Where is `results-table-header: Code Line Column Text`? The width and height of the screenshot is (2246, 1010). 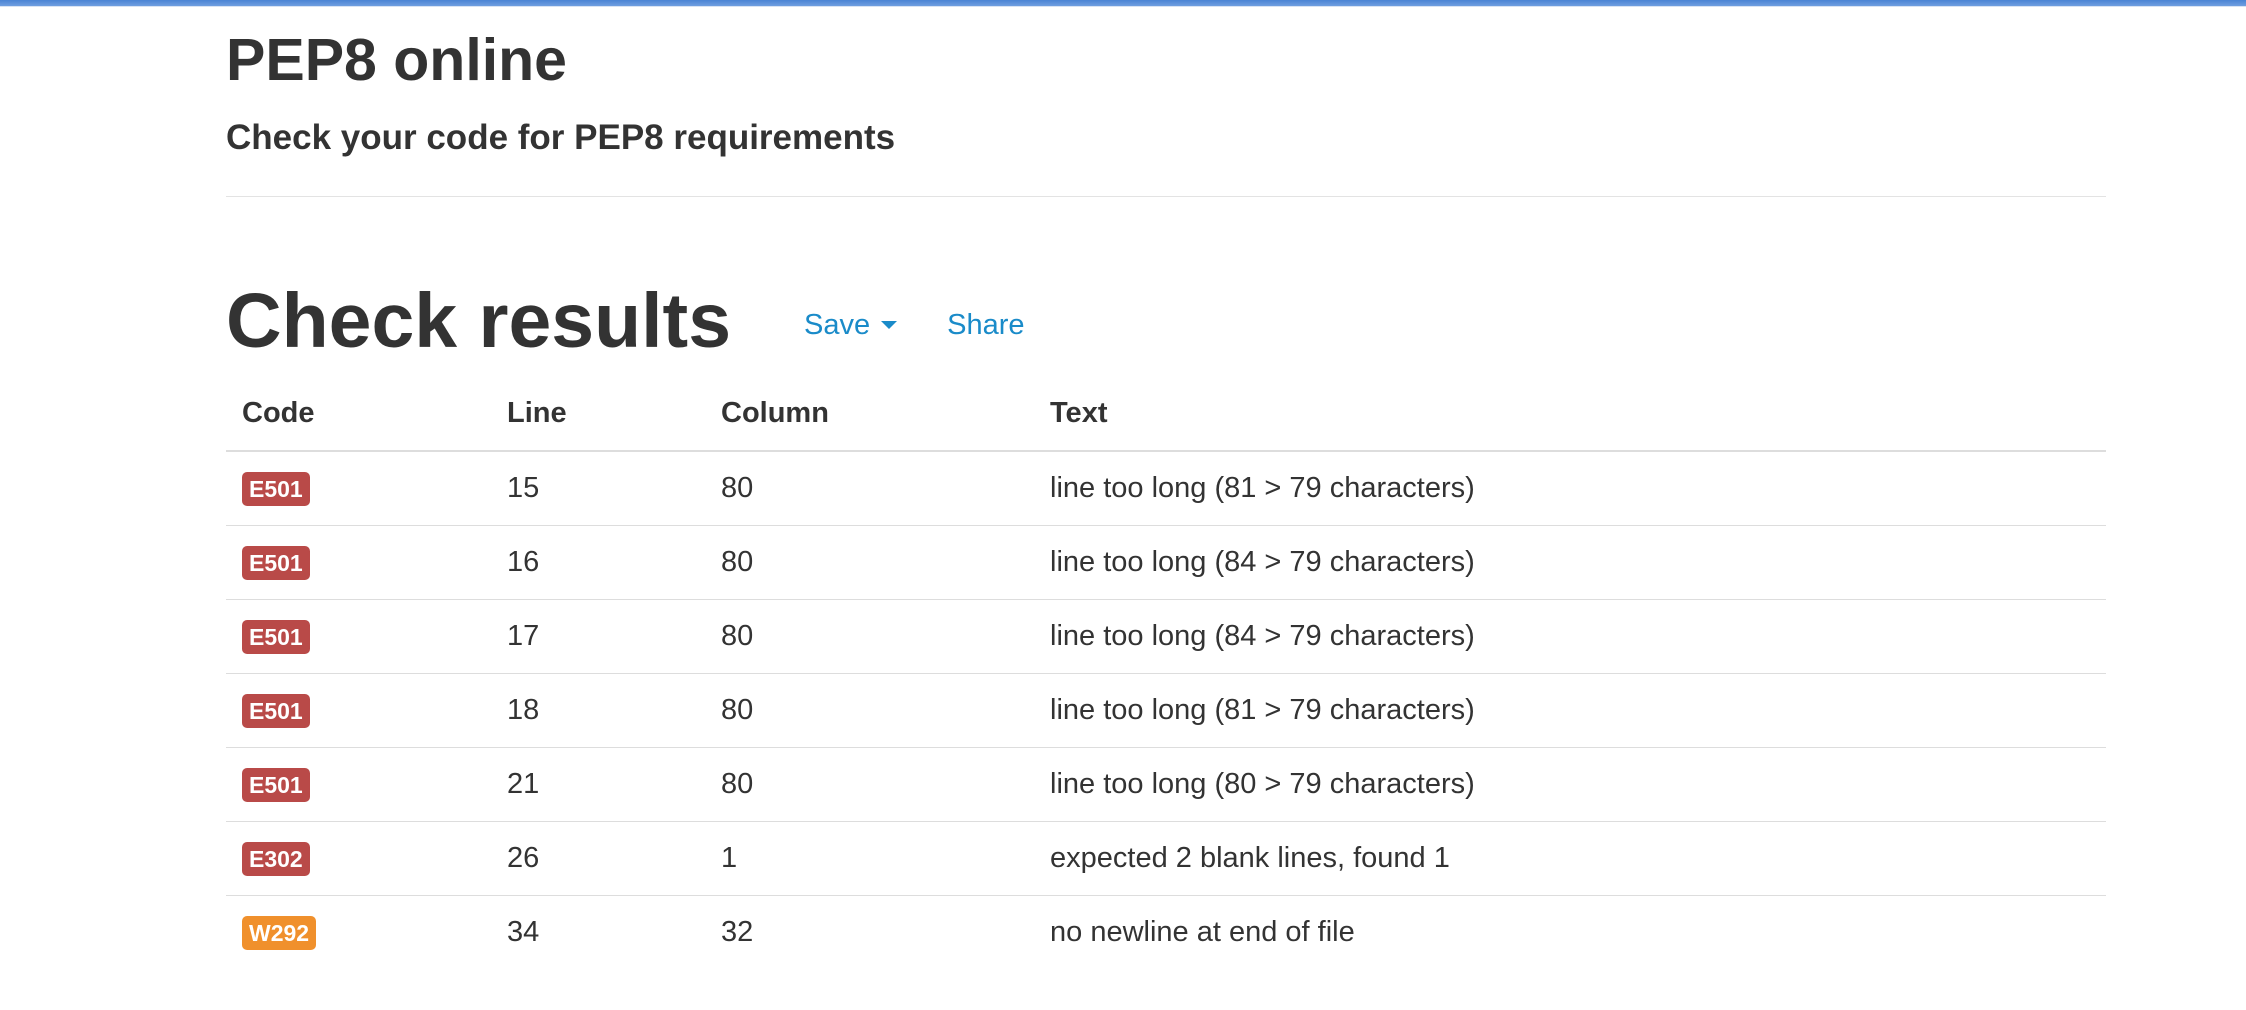 results-table-header: Code Line Column Text is located at coordinates (1166, 414).